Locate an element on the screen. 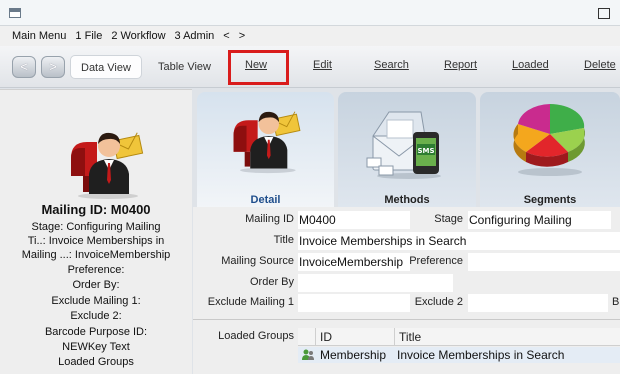 The height and width of the screenshot is (374, 620). barcode-label-partial: B is located at coordinates (616, 302).